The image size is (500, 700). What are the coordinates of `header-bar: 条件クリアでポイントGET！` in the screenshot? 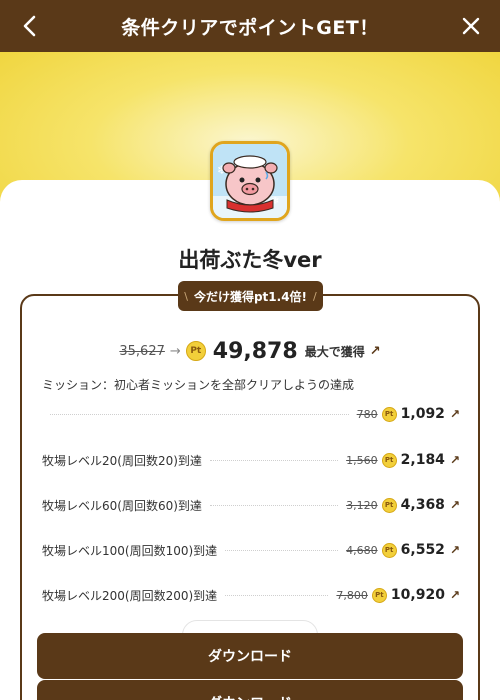 It's located at (250, 26).